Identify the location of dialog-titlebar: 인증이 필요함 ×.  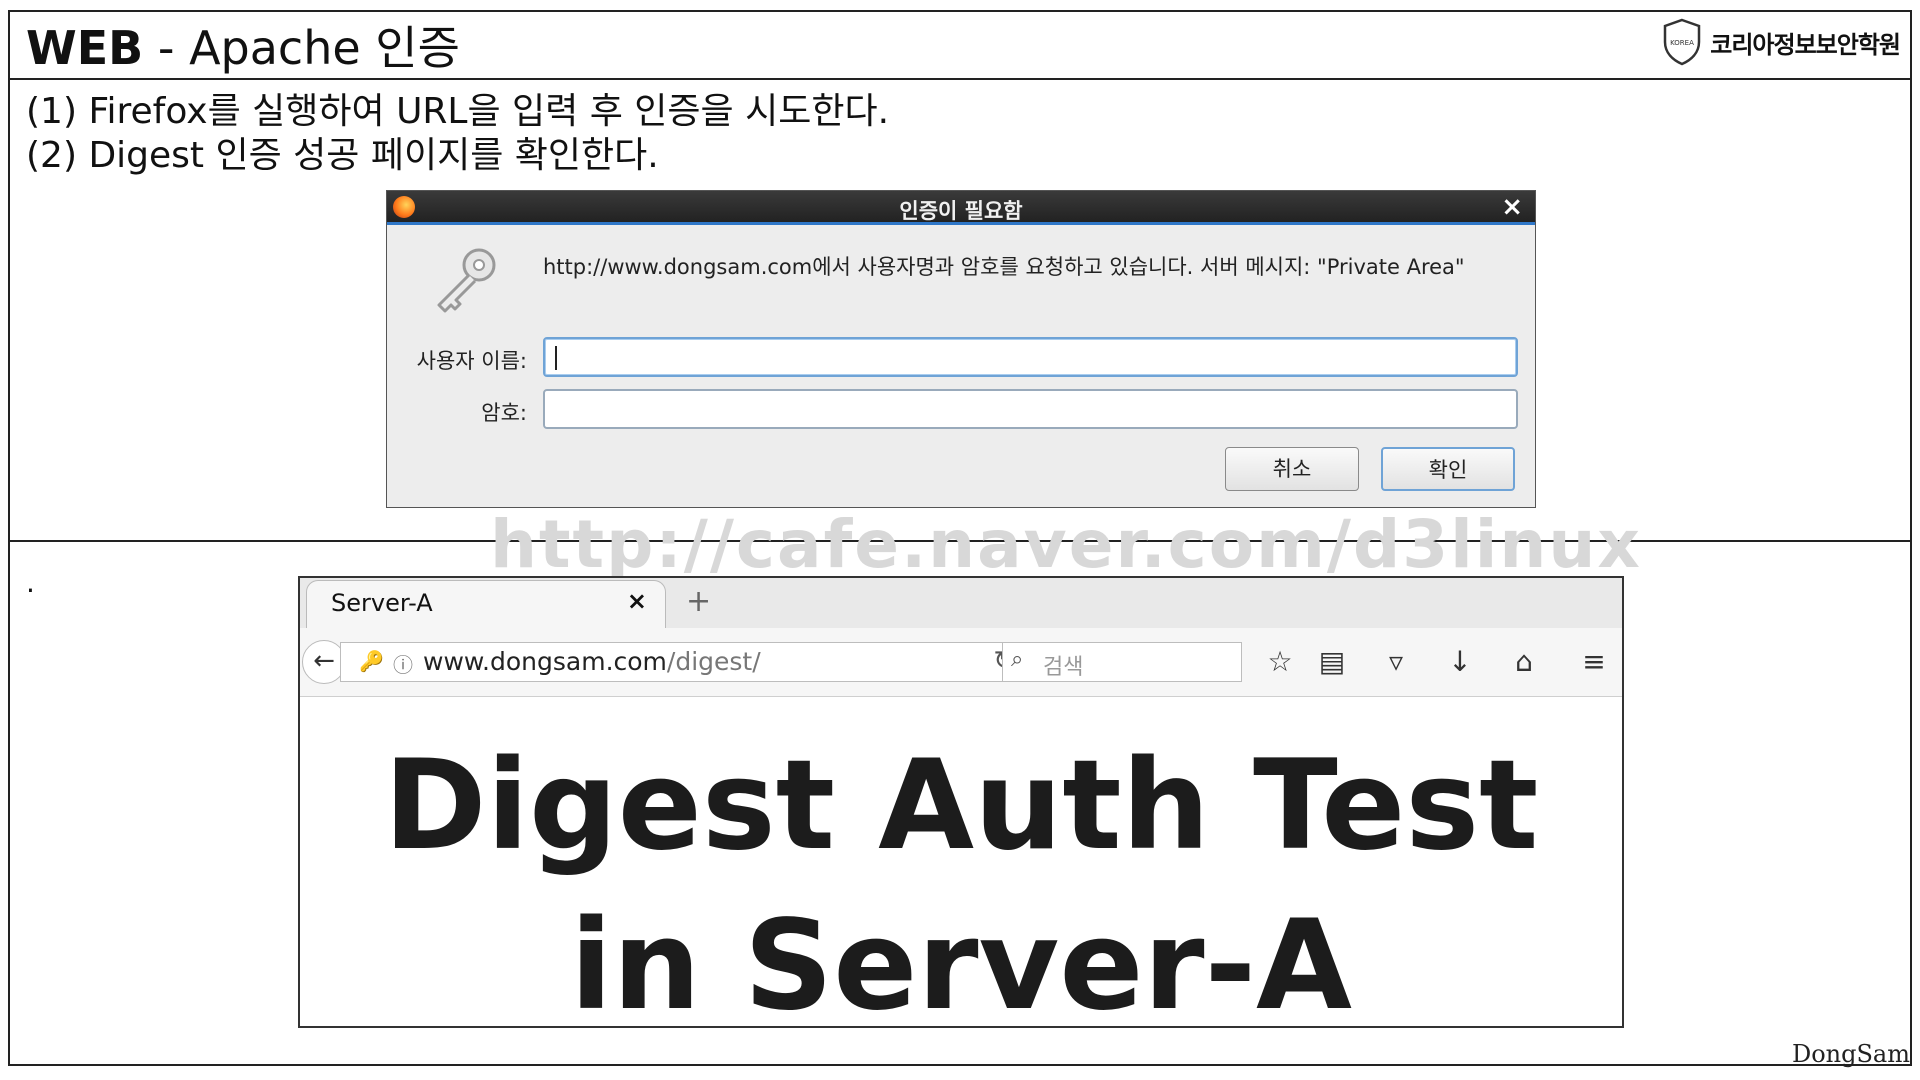
(961, 208).